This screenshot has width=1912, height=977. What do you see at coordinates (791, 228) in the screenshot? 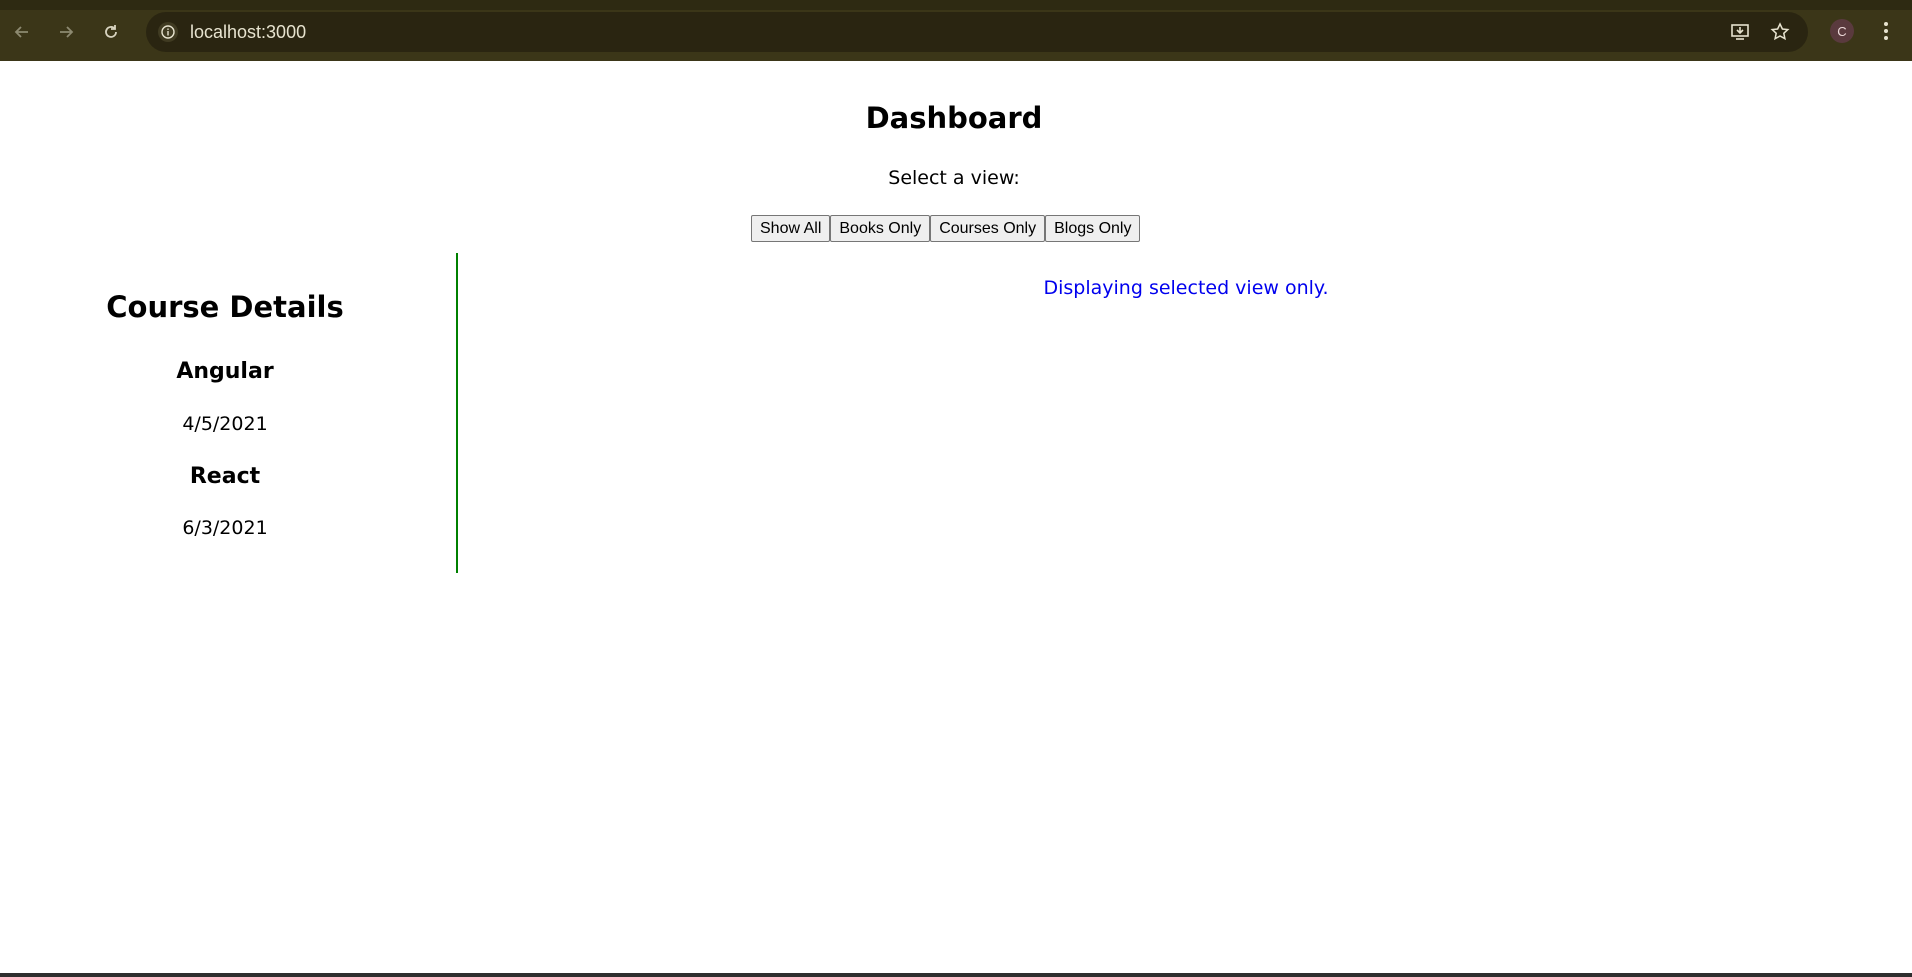
I see `show-all-button: Show All` at bounding box center [791, 228].